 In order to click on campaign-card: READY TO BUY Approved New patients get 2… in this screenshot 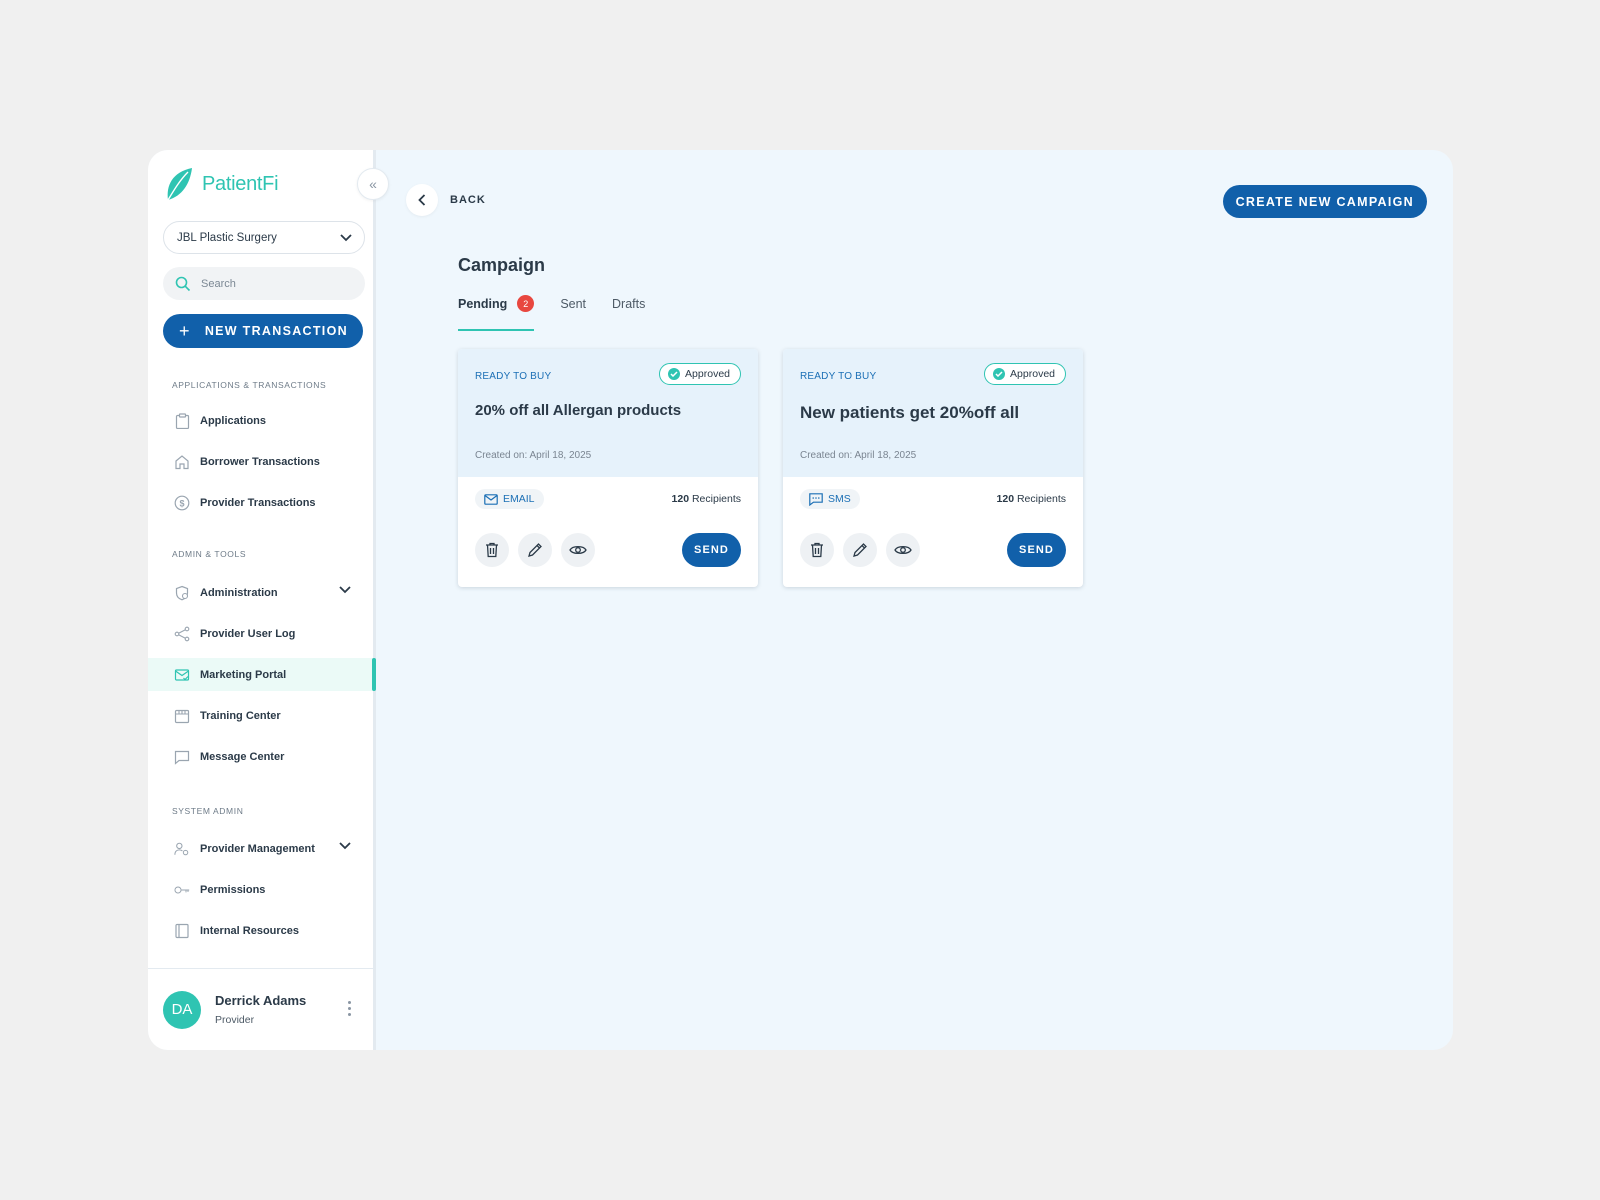, I will do `click(933, 468)`.